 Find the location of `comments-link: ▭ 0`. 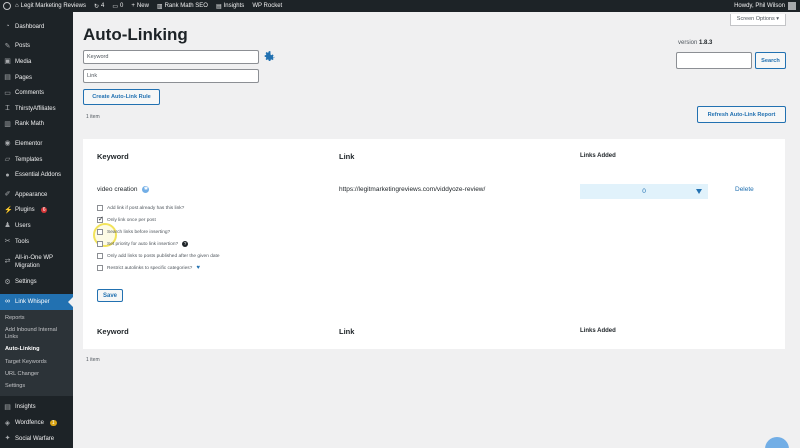

comments-link: ▭ 0 is located at coordinates (117, 6).